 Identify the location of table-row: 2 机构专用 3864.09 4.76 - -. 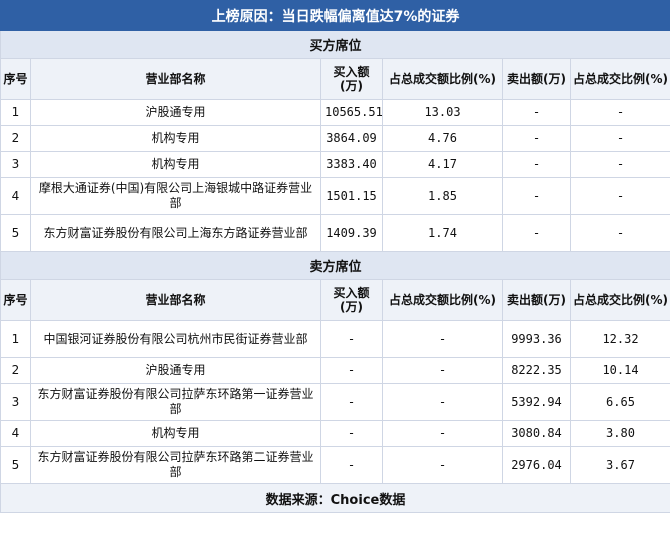
(335, 138).